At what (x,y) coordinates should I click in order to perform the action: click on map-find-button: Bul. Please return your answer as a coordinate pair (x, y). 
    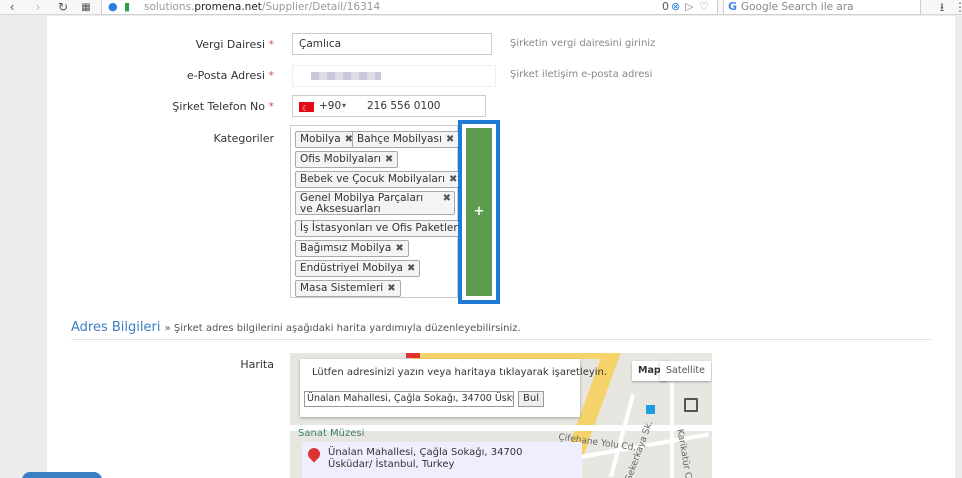
    Looking at the image, I should click on (531, 399).